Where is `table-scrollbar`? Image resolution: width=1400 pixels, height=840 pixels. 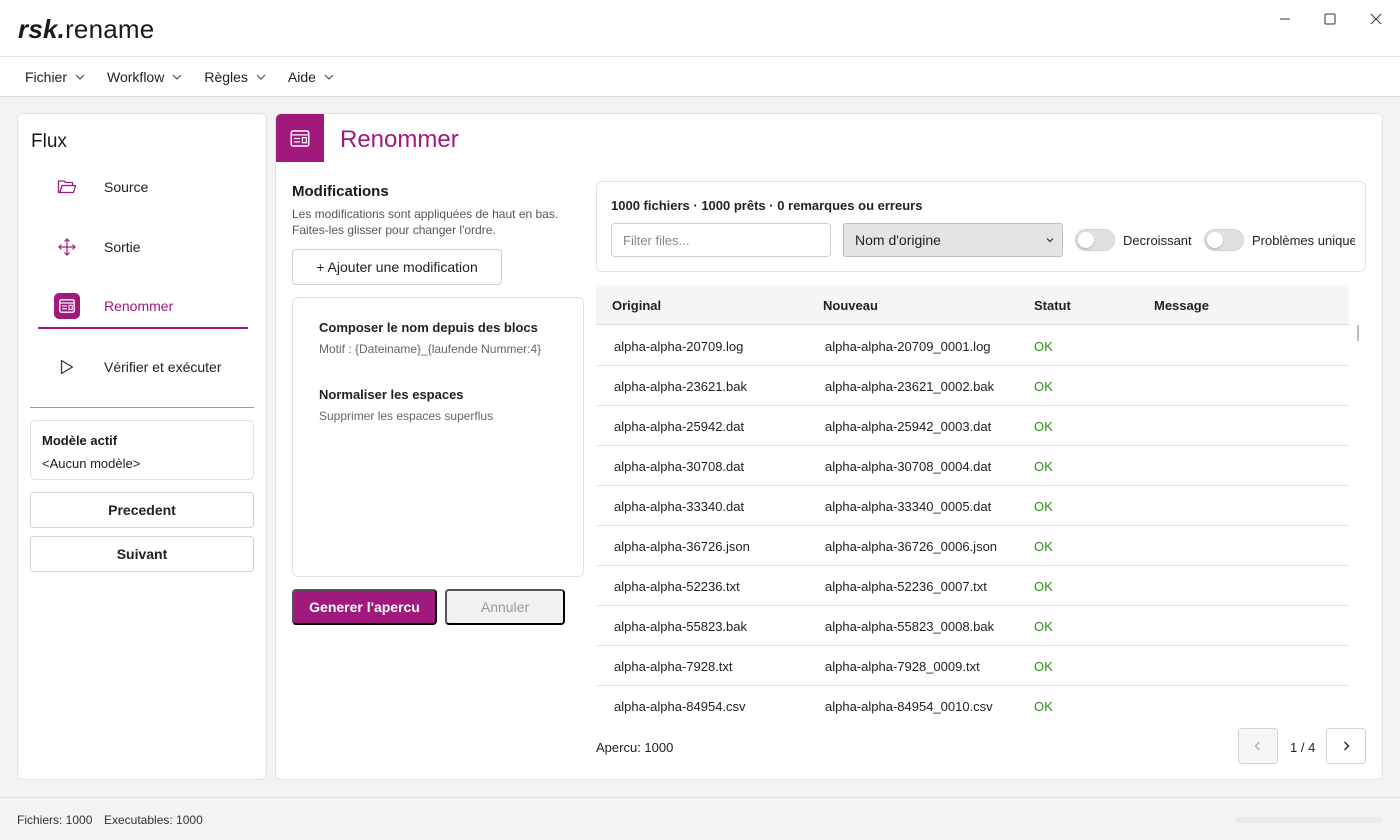
table-scrollbar is located at coordinates (1358, 333).